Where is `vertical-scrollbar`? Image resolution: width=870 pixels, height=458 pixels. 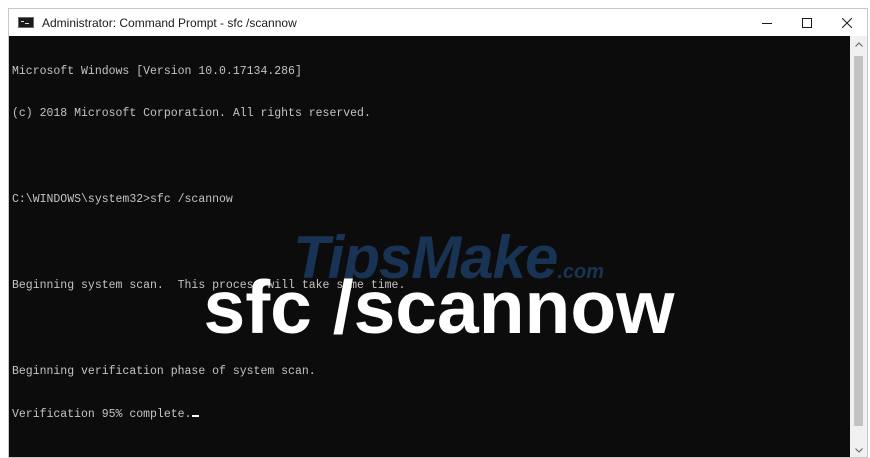
vertical-scrollbar is located at coordinates (858, 246).